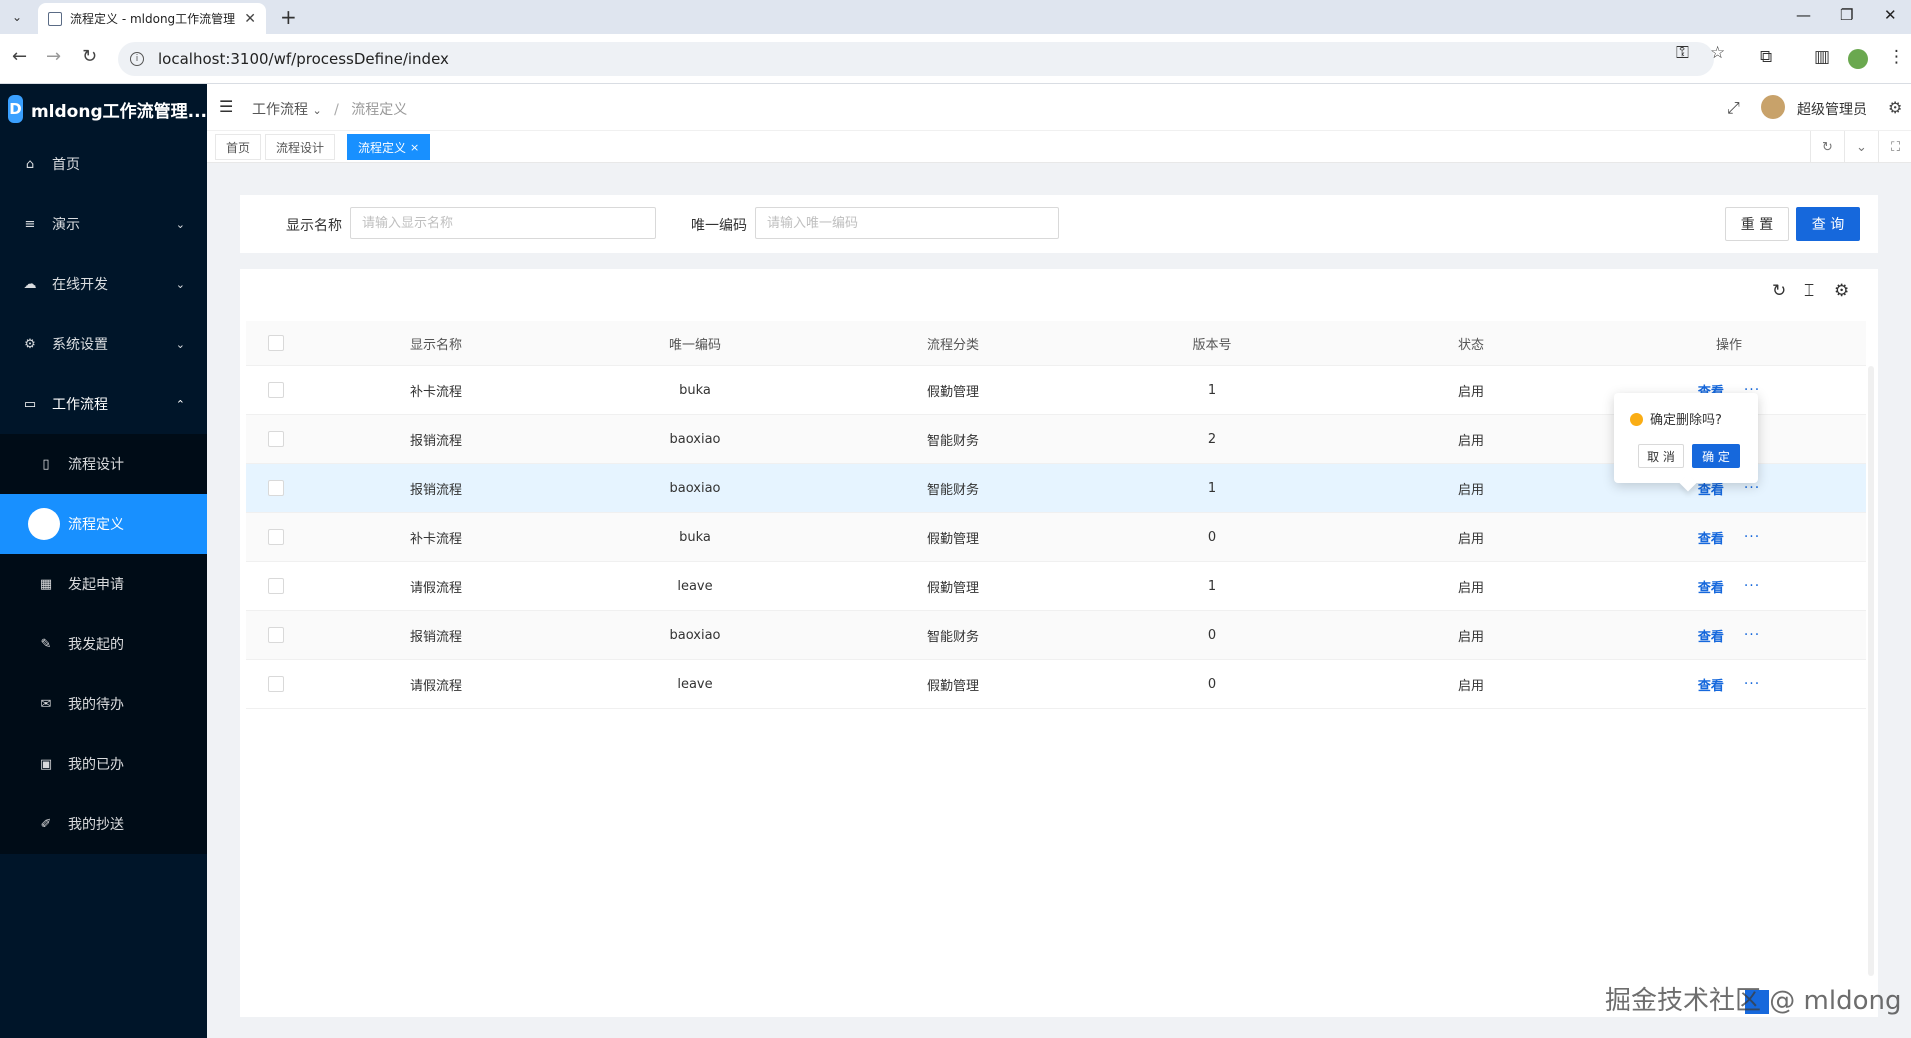  Describe the element at coordinates (955, 17) in the screenshot. I see `browser-tab-strip: ⌄ 流程定义 - mldong工作流管理 ✕ + — ❐ ✕` at that location.